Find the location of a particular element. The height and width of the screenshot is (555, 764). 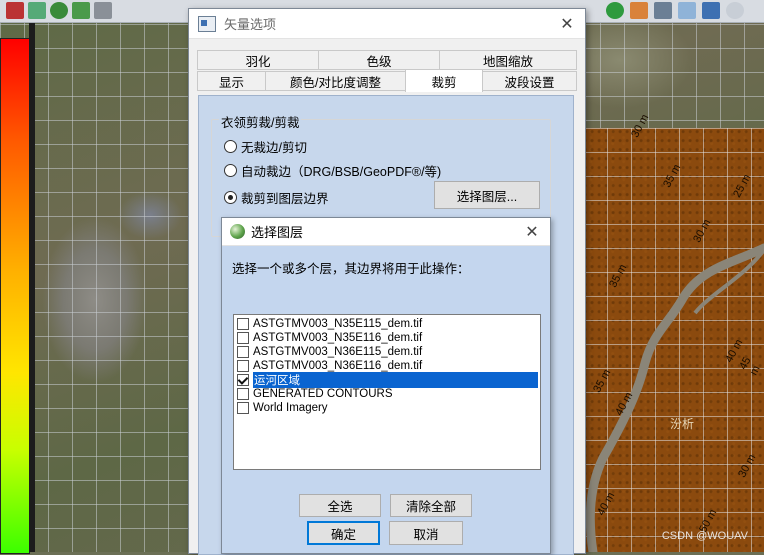

list-item: ASTGTMV003_N35E115_dem.tif is located at coordinates (387, 324).